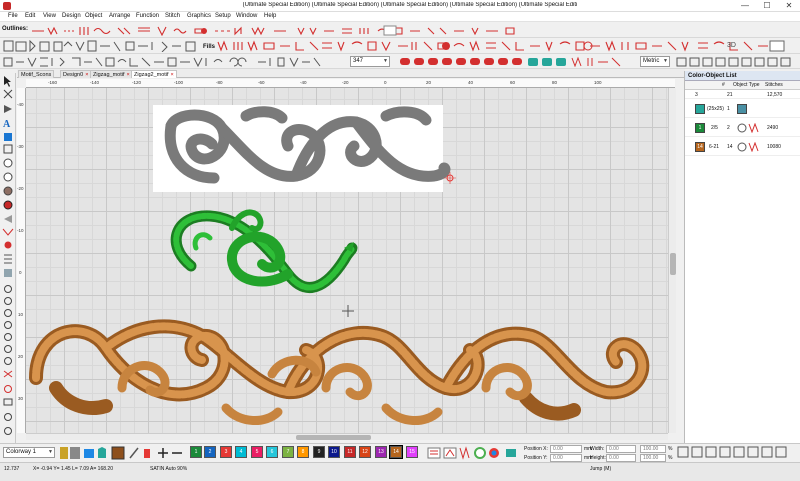 This screenshot has width=800, height=481. What do you see at coordinates (358, 61) in the screenshot?
I see `angle-value: 347` at bounding box center [358, 61].